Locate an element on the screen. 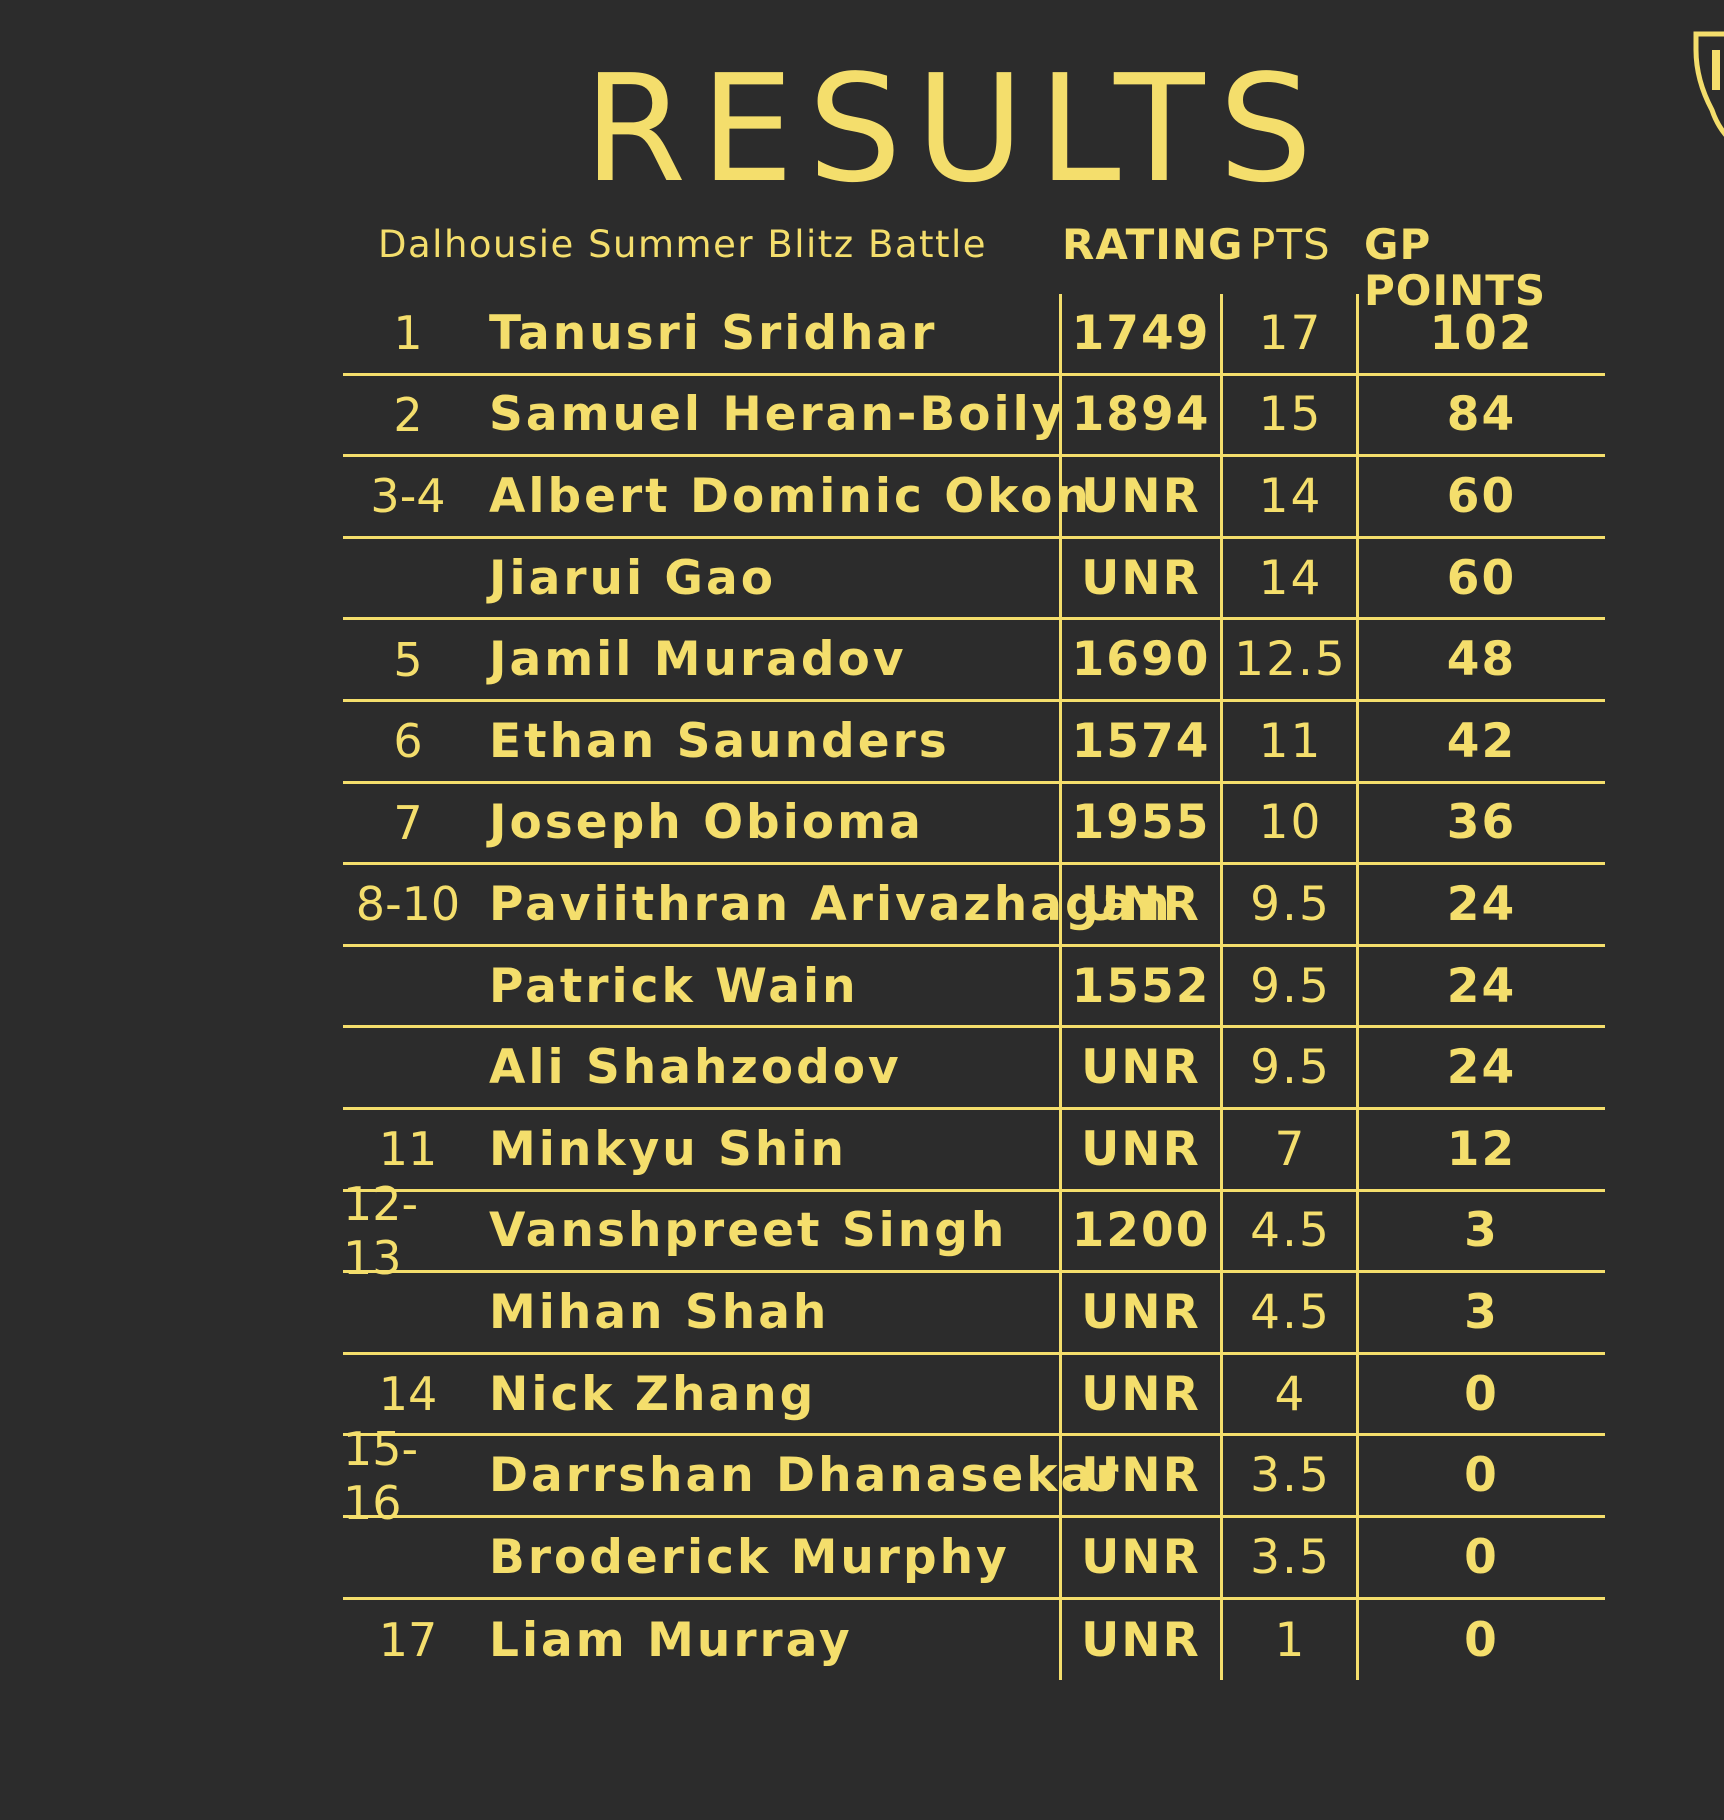 The image size is (1724, 1820). shield-crest-icon is located at coordinates (1708, 84).